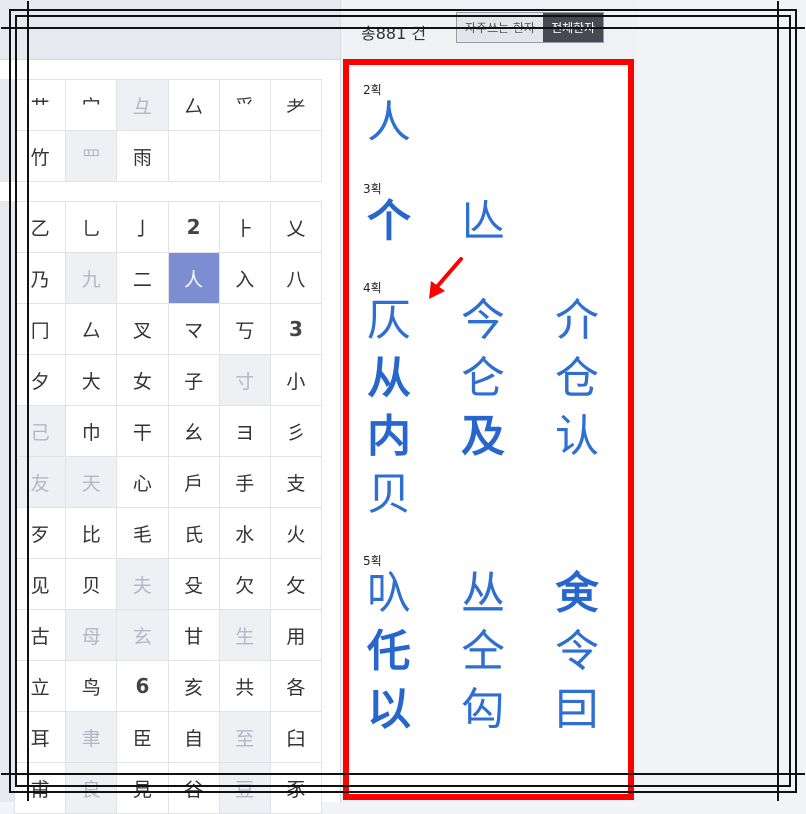 The height and width of the screenshot is (814, 806). What do you see at coordinates (41, 329) in the screenshot?
I see `radical-cell: 冂` at bounding box center [41, 329].